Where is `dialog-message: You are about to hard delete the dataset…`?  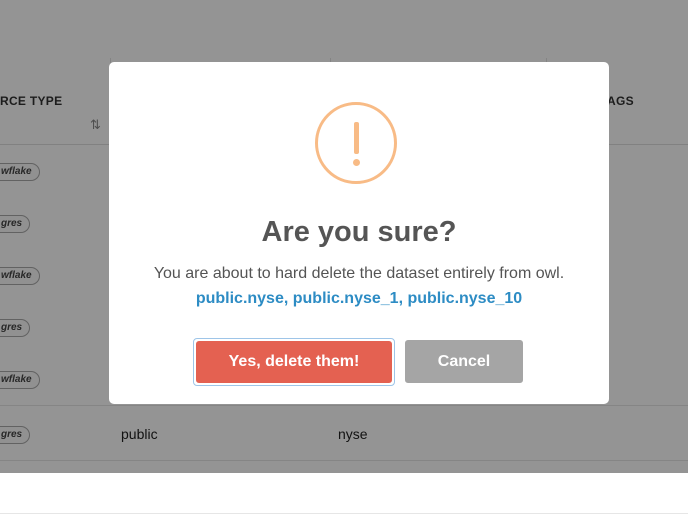 dialog-message: You are about to hard delete the dataset… is located at coordinates (359, 273).